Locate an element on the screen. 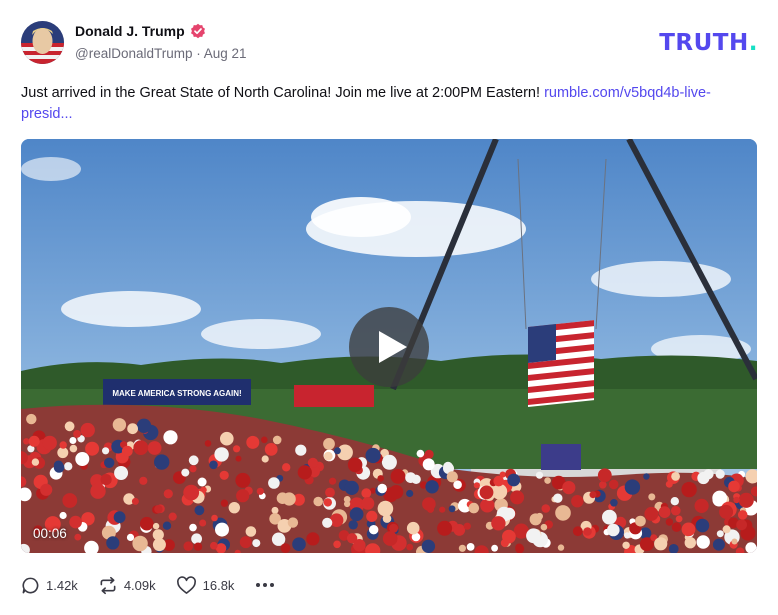  rally-banner-text: MAKE AMERICA STRONG AGAIN! is located at coordinates (176, 393).